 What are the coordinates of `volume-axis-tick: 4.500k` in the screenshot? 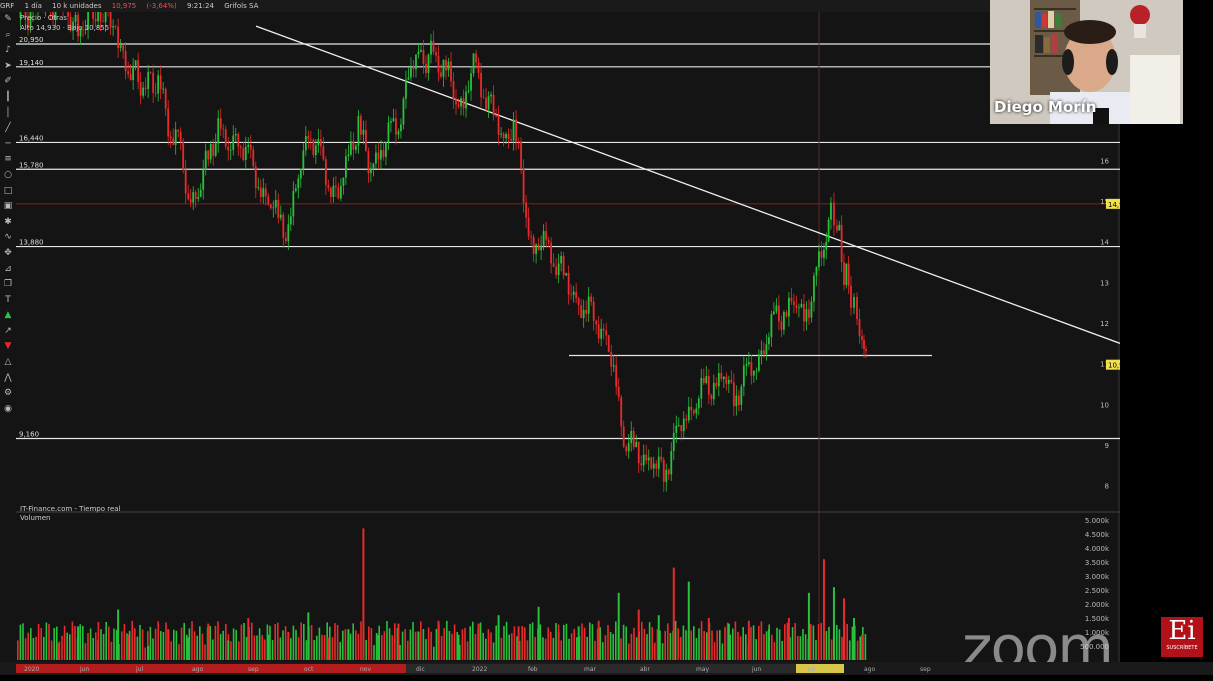 It's located at (1097, 535).